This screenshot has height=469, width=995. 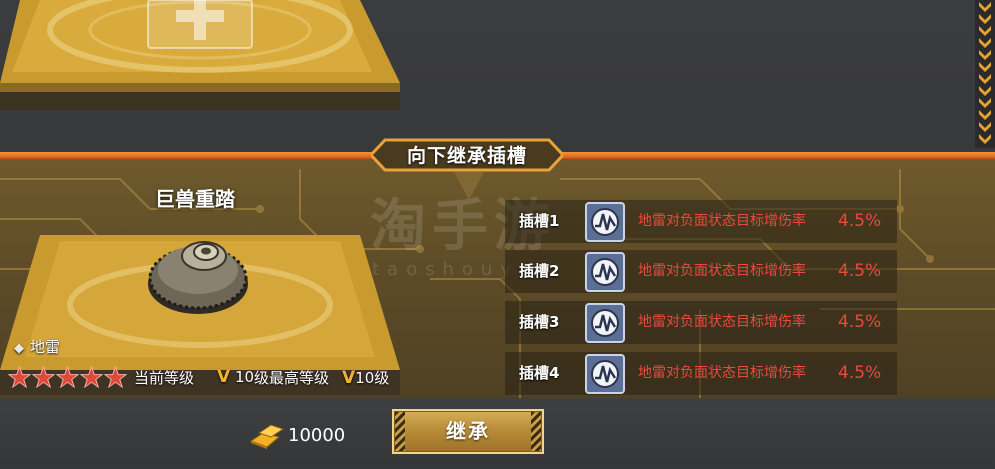 What do you see at coordinates (45, 347) in the screenshot?
I see `item-type-label: 地雷` at bounding box center [45, 347].